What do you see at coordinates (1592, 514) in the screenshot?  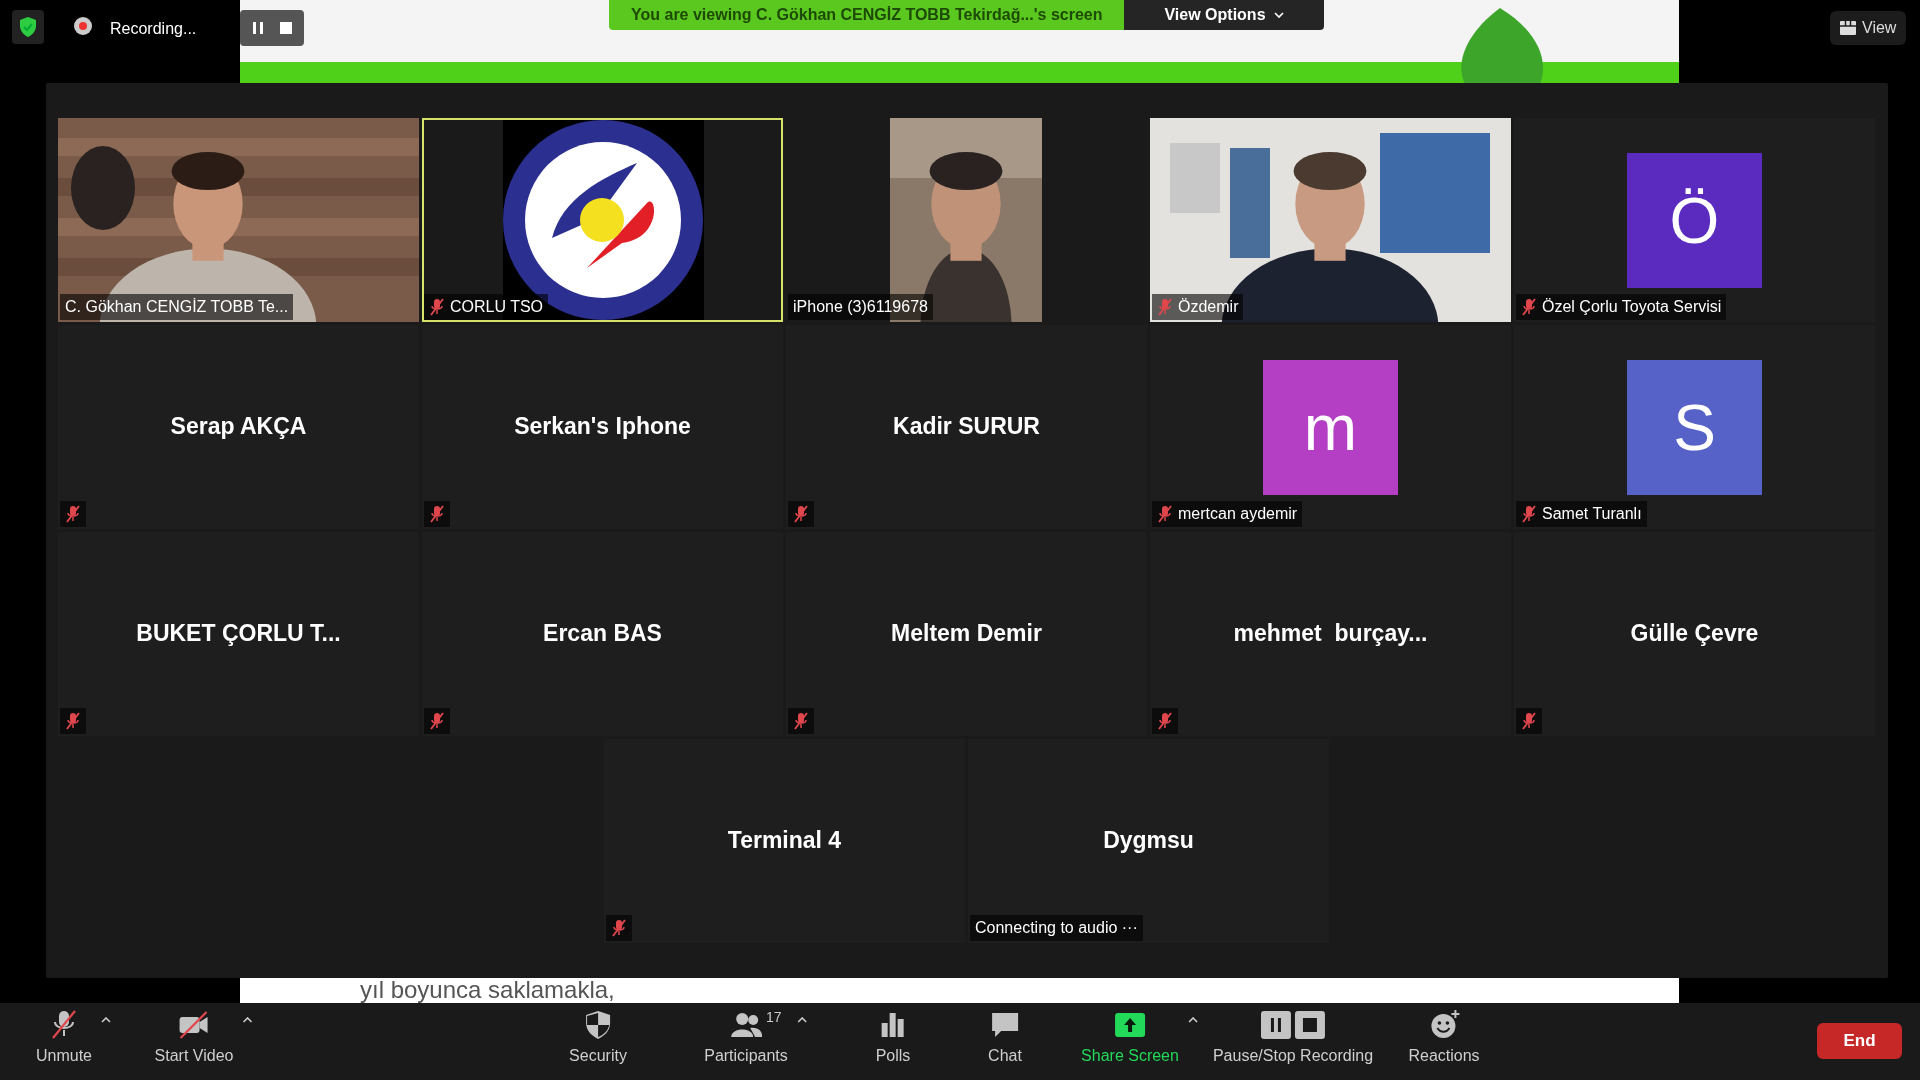 I see `participant-name: Samet Turanlı` at bounding box center [1592, 514].